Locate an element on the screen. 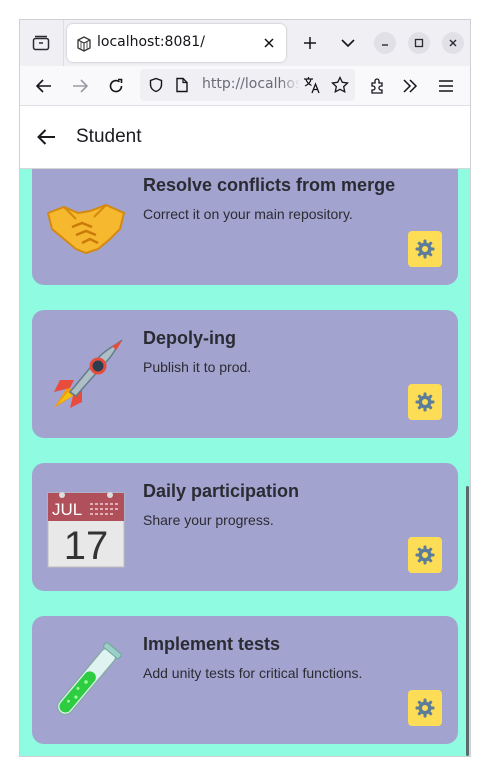 The width and height of the screenshot is (490, 776). task-card: Depoly-ing Publish it to prod. is located at coordinates (245, 374).